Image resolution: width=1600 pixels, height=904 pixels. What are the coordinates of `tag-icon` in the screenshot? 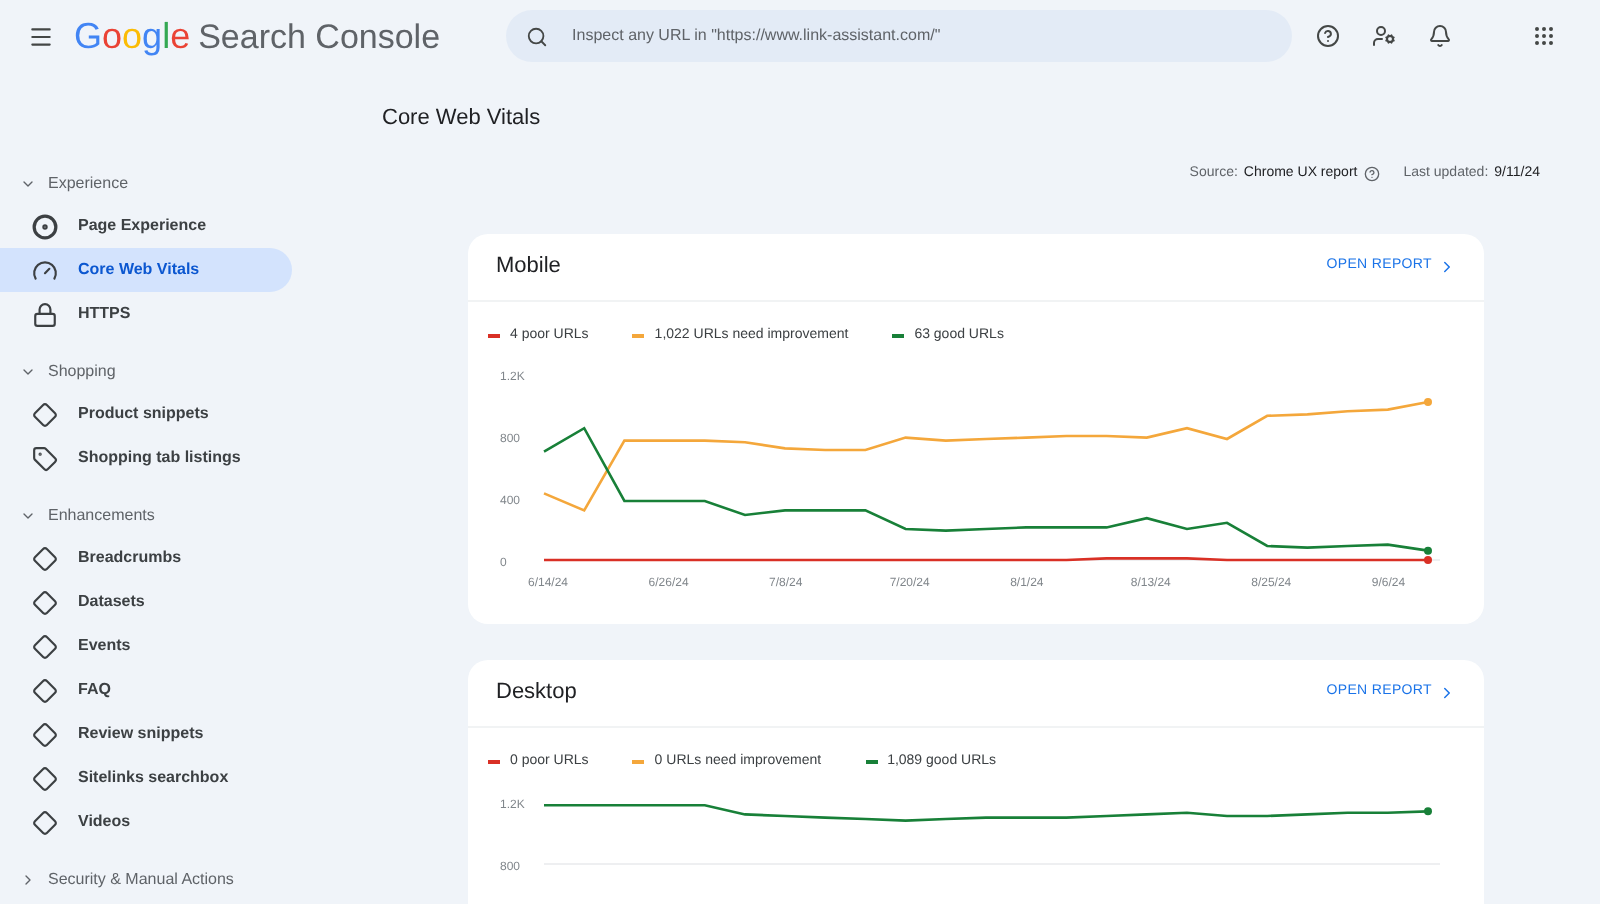 It's located at (45, 458).